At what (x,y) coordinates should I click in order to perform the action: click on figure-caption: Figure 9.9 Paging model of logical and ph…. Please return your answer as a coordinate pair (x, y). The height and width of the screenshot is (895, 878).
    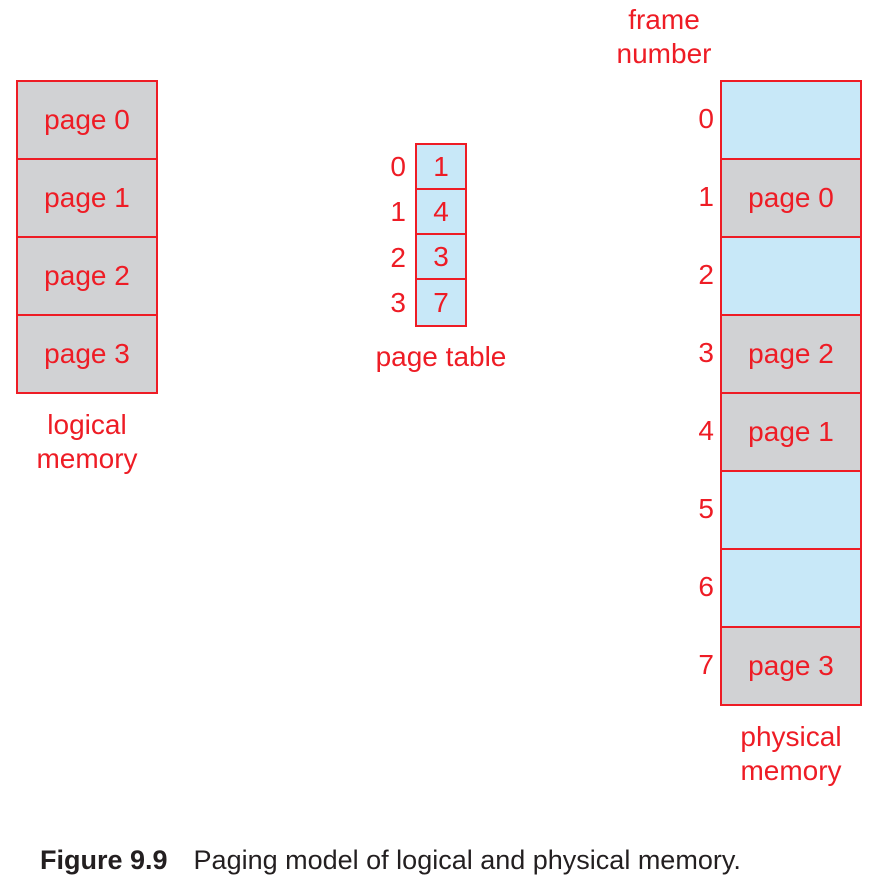
    Looking at the image, I should click on (390, 860).